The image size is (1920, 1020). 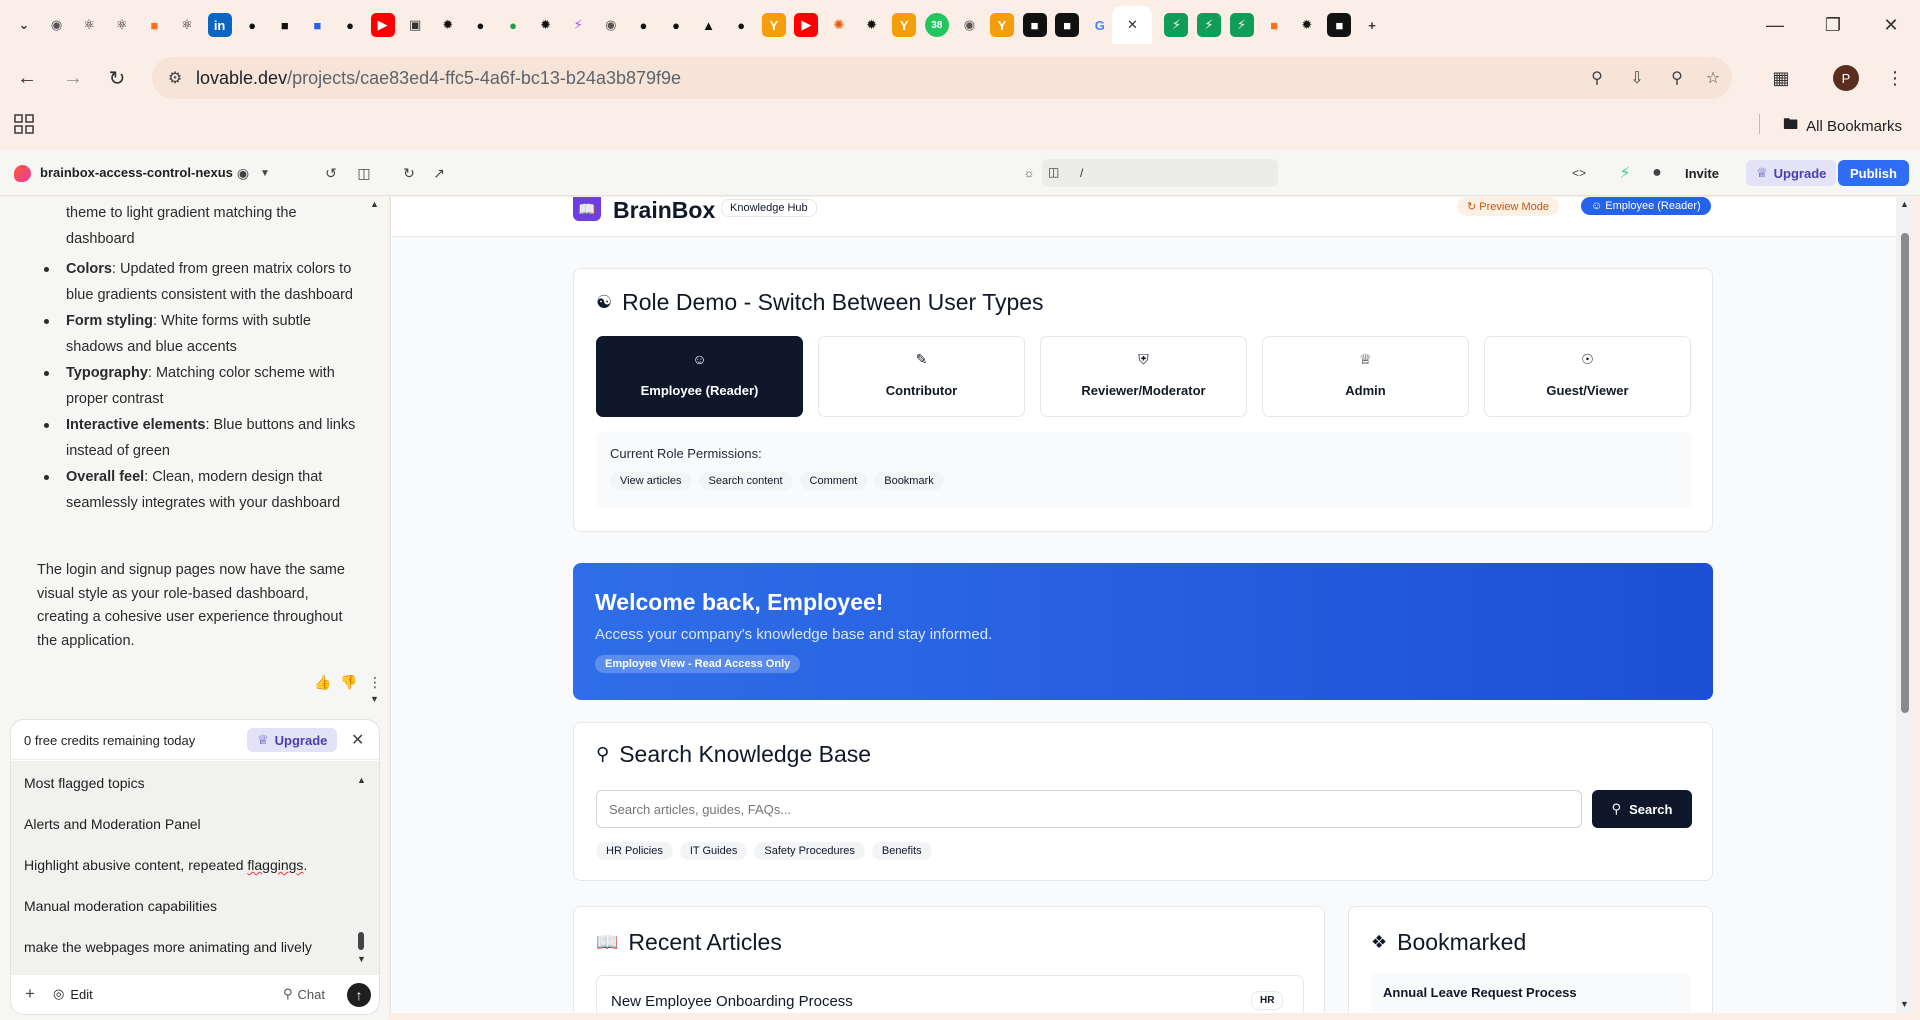 I want to click on refresh-preview-icon: ↻, so click(x=409, y=173).